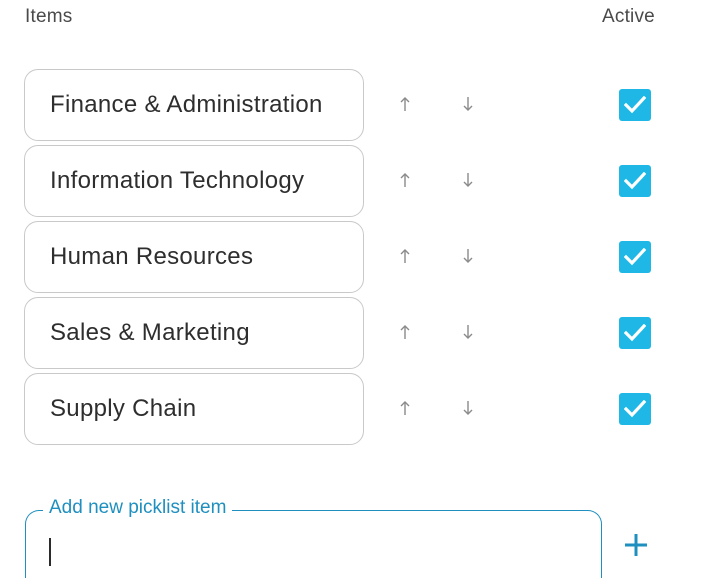  What do you see at coordinates (138, 508) in the screenshot?
I see `add-item-label: Add new picklist item` at bounding box center [138, 508].